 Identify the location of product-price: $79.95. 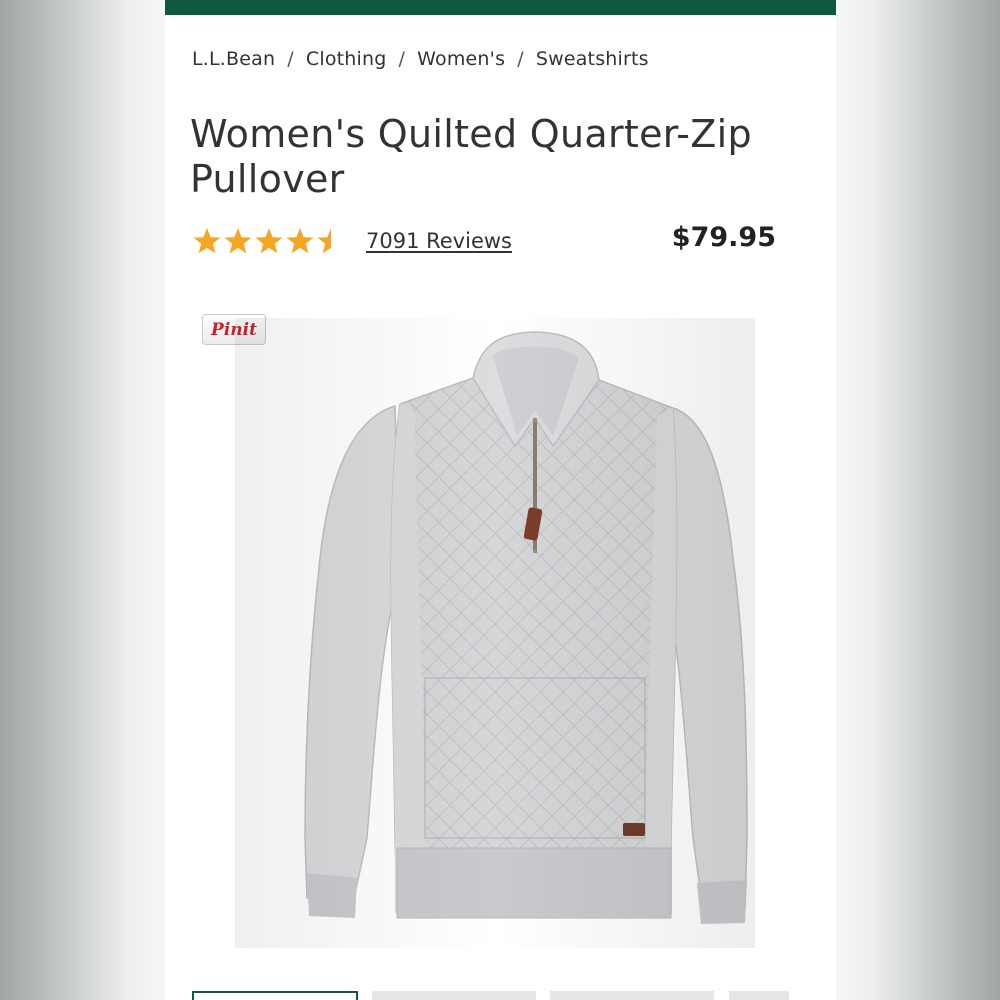
(723, 237).